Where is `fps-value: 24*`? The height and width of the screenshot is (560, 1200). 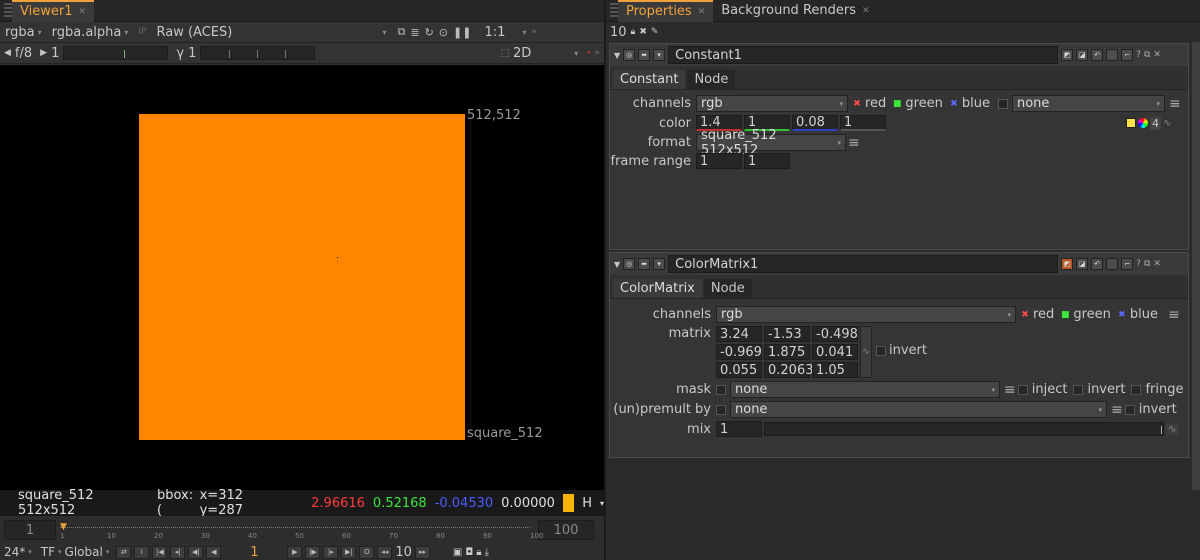
fps-value: 24* is located at coordinates (14, 552).